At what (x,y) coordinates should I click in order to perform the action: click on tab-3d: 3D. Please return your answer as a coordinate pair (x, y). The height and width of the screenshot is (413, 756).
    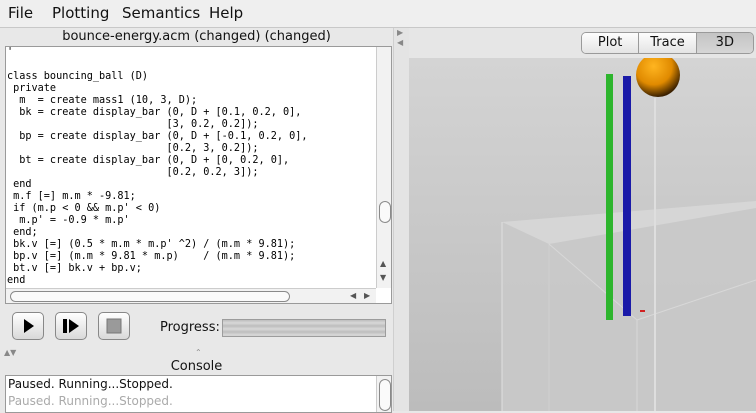
    Looking at the image, I should click on (724, 43).